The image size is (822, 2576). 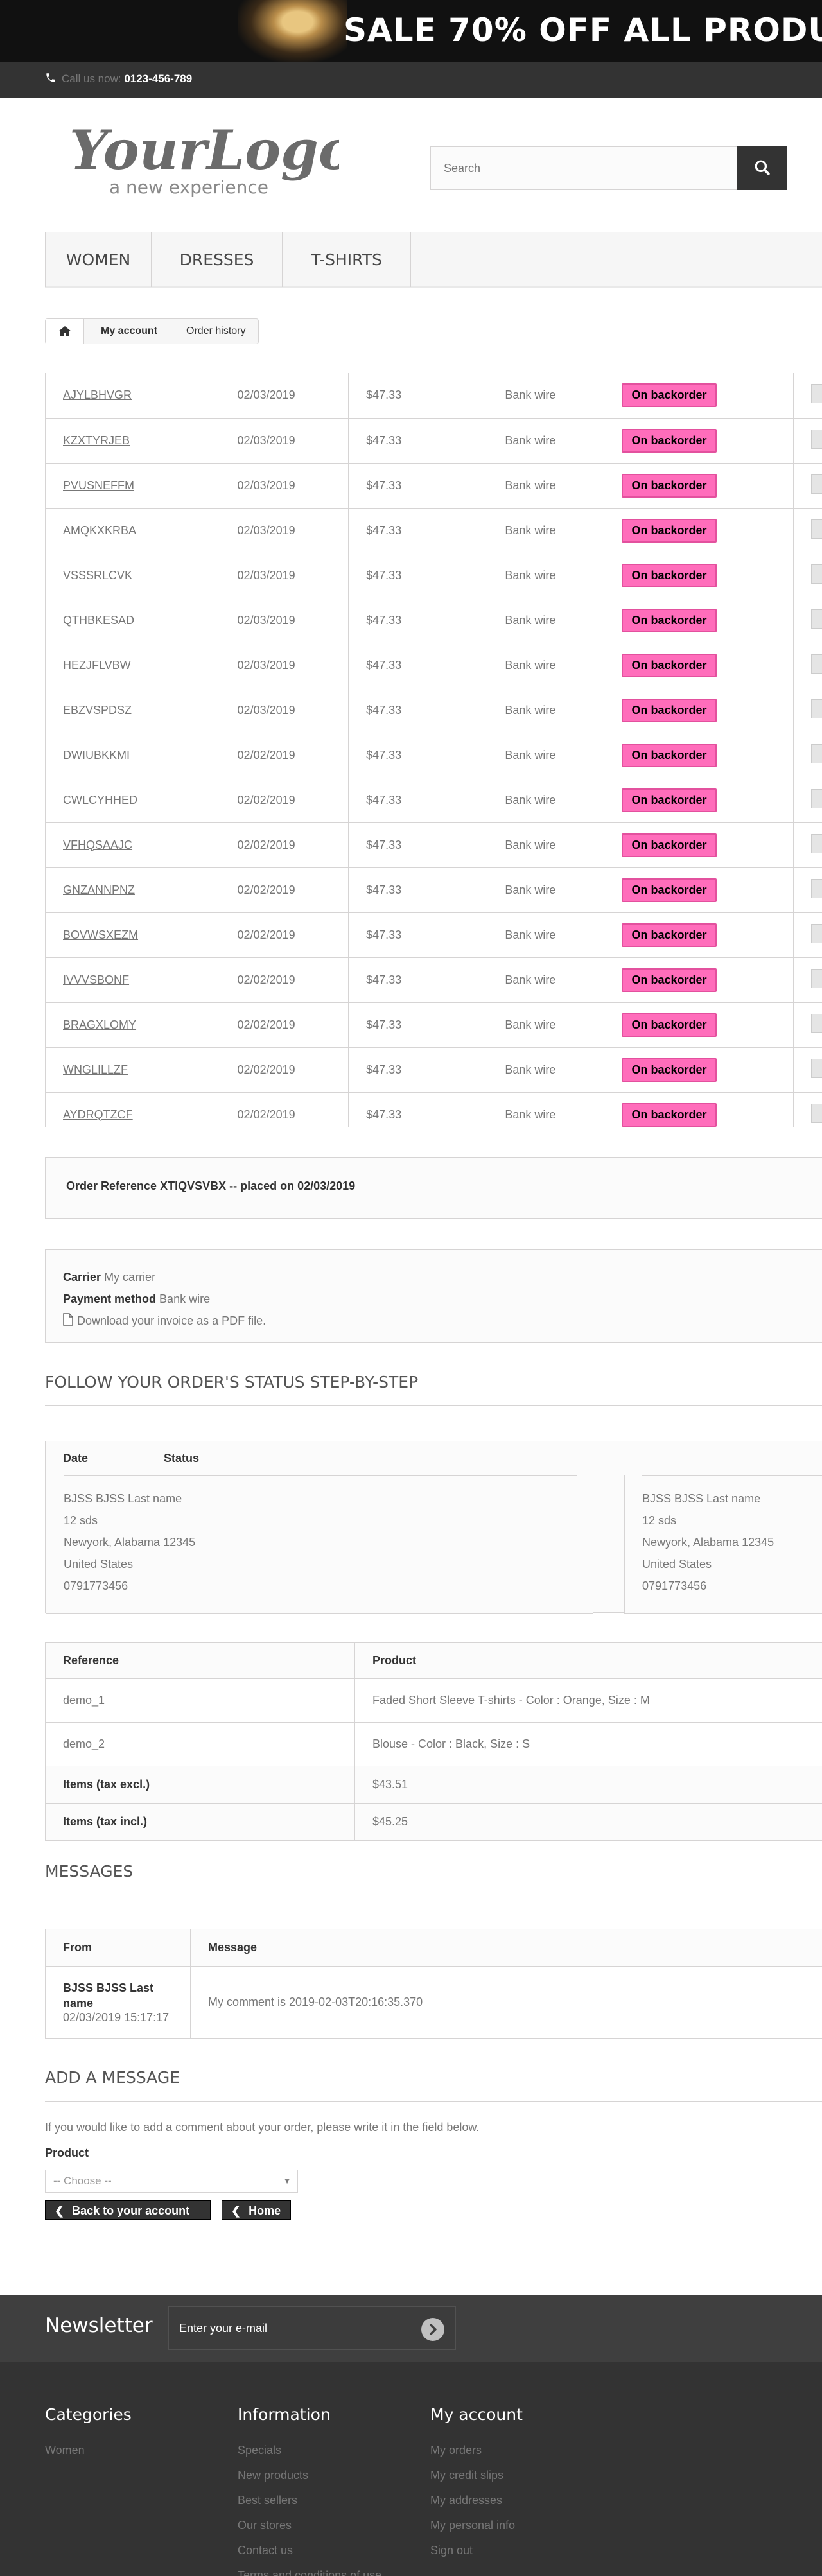 What do you see at coordinates (132, 665) in the screenshot?
I see `order-reference-link: HEZJFLVBW` at bounding box center [132, 665].